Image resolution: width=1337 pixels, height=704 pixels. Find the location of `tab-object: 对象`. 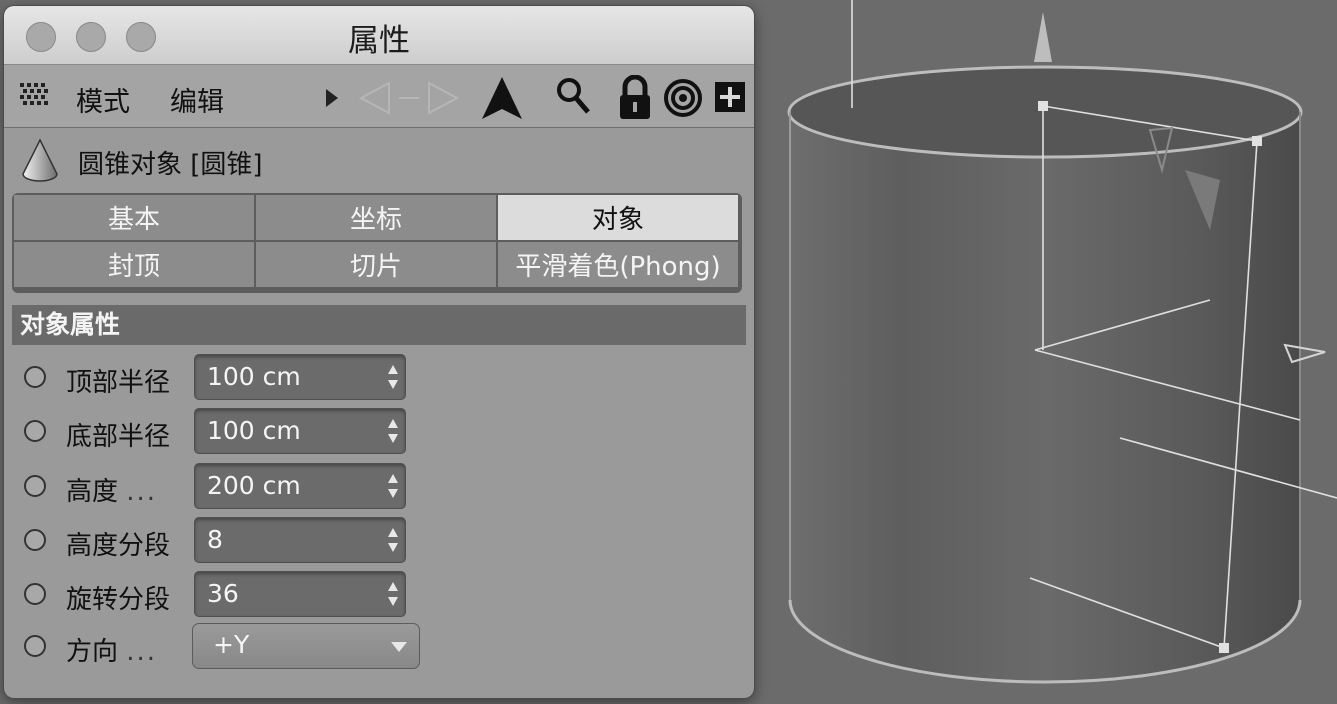

tab-object: 对象 is located at coordinates (618, 217).